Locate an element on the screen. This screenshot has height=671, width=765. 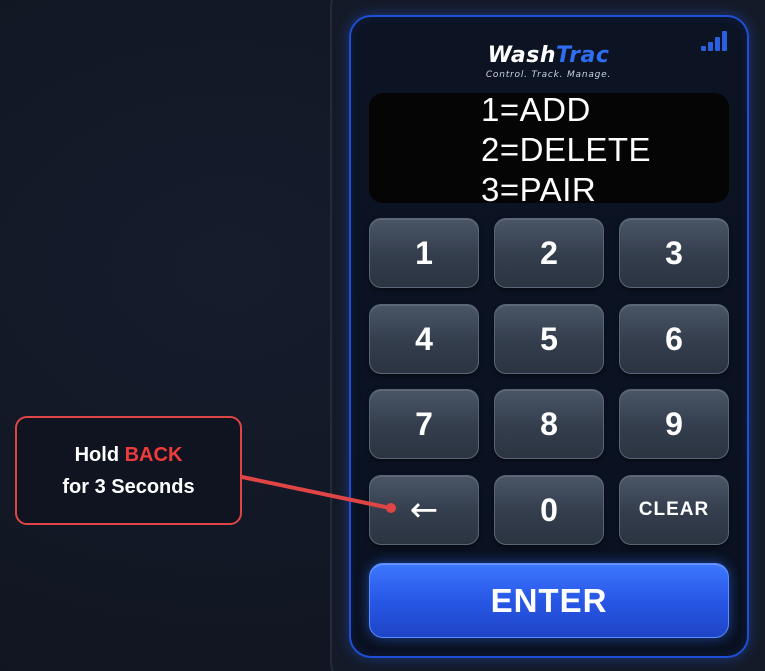
washtrac-logo: WashTrac Control. Track. Manage. is located at coordinates (548, 64).